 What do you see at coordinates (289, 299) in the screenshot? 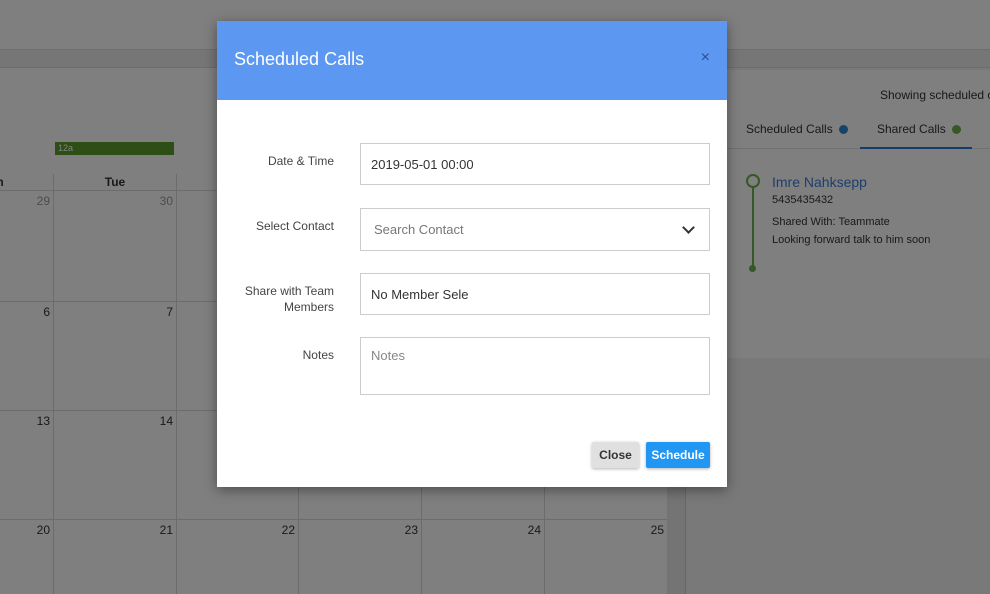
I see `team-members-label: Share with Team Members` at bounding box center [289, 299].